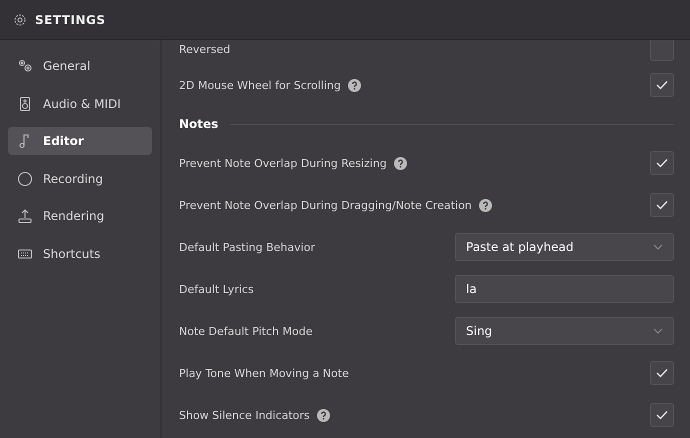  What do you see at coordinates (25, 216) in the screenshot?
I see `upload-icon` at bounding box center [25, 216].